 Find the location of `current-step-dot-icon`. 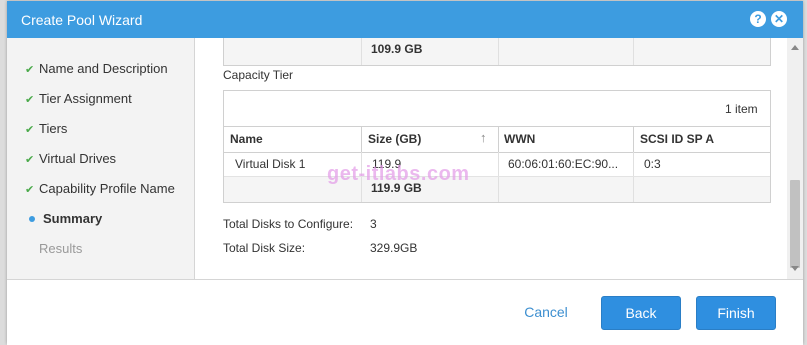

current-step-dot-icon is located at coordinates (32, 219).